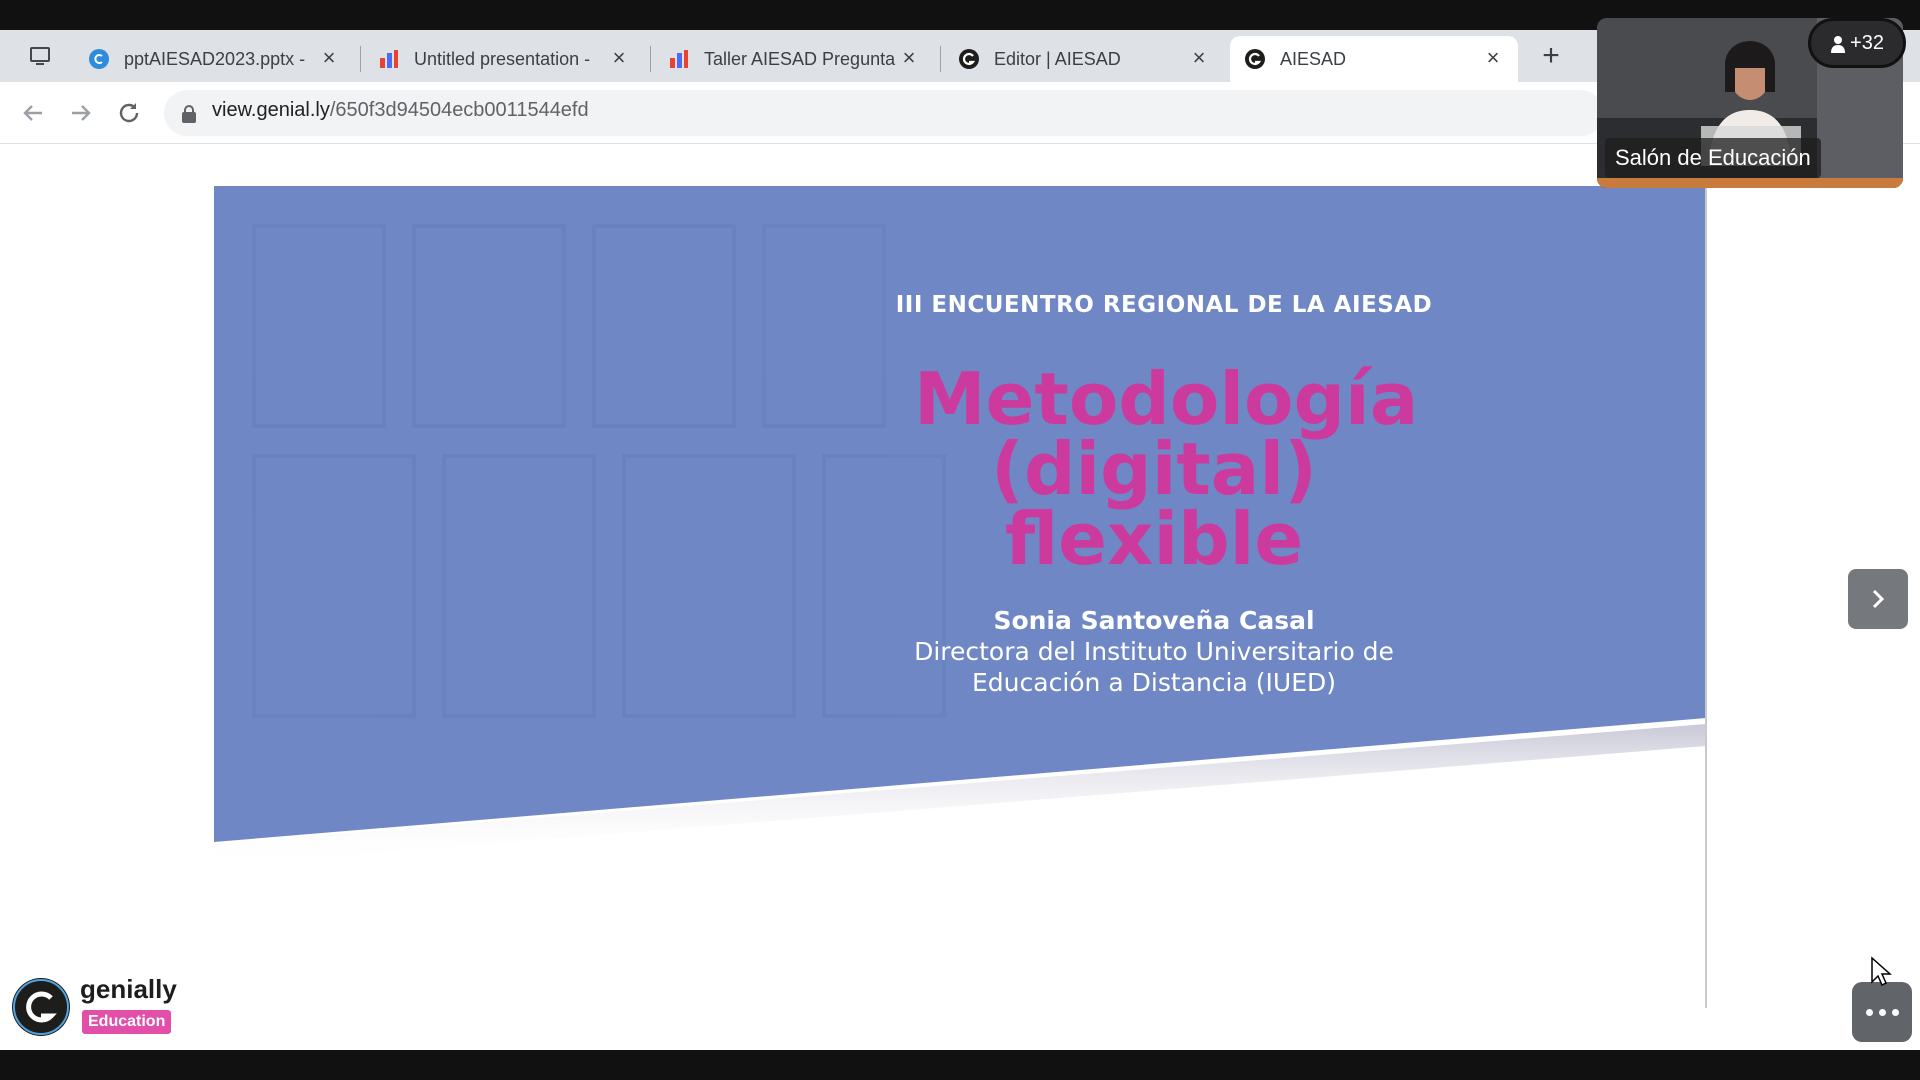  What do you see at coordinates (1881, 971) in the screenshot?
I see `mouse-cursor-icon` at bounding box center [1881, 971].